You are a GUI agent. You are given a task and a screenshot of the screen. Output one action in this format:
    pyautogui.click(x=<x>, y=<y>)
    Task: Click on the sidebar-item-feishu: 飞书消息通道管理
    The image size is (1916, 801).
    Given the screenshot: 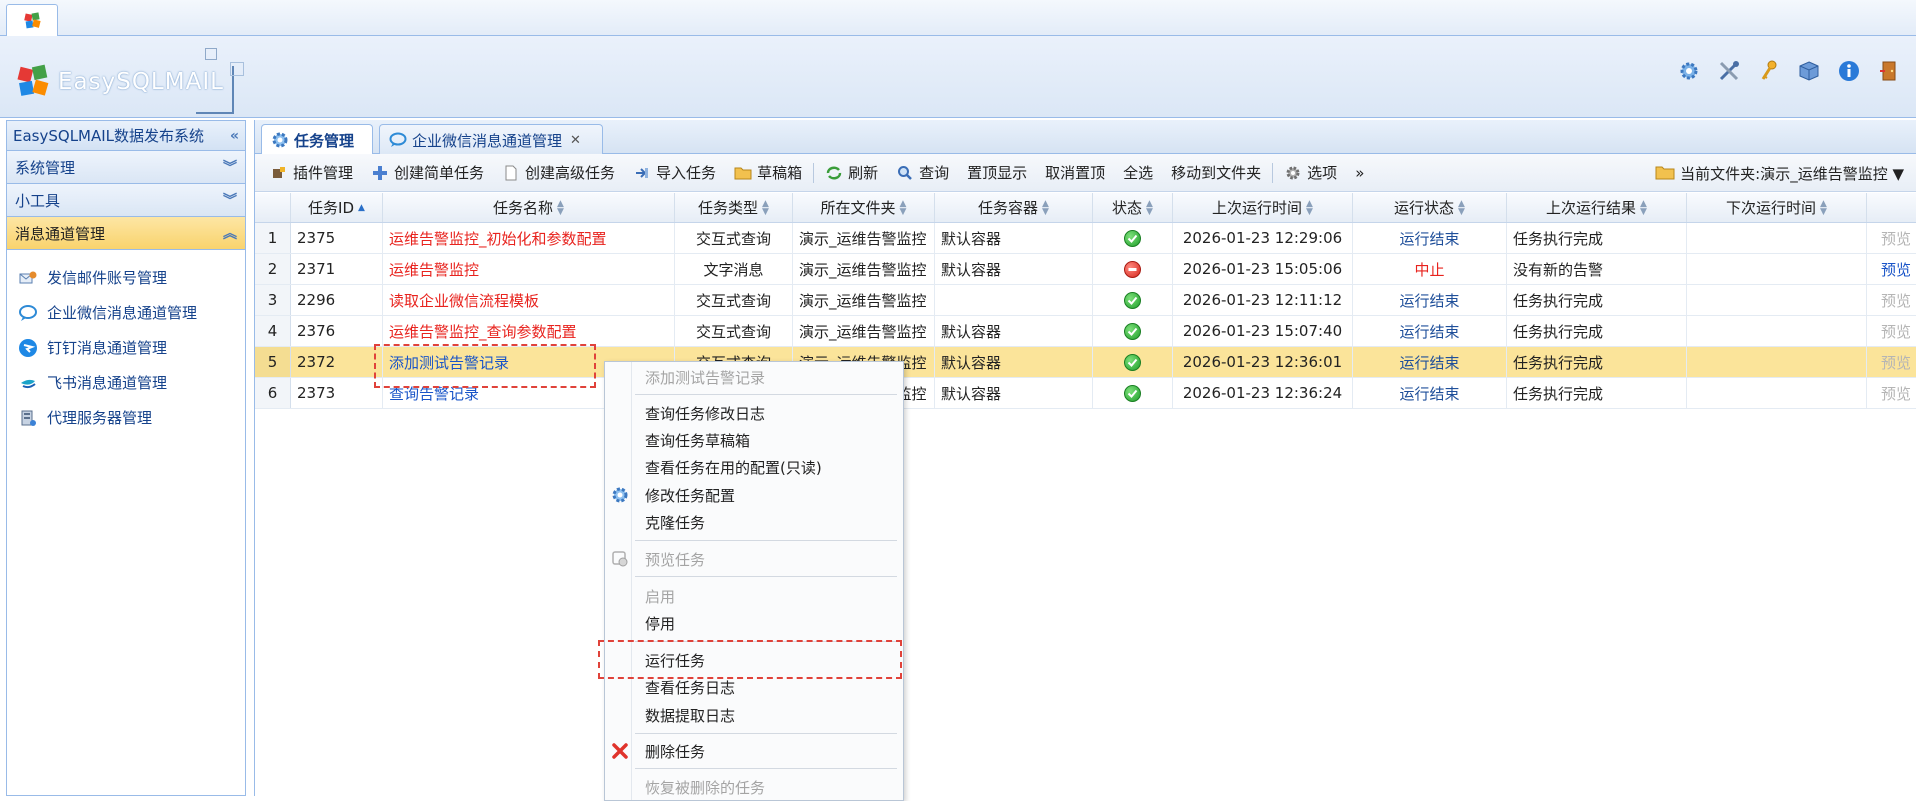 What is the action you would take?
    pyautogui.click(x=126, y=382)
    